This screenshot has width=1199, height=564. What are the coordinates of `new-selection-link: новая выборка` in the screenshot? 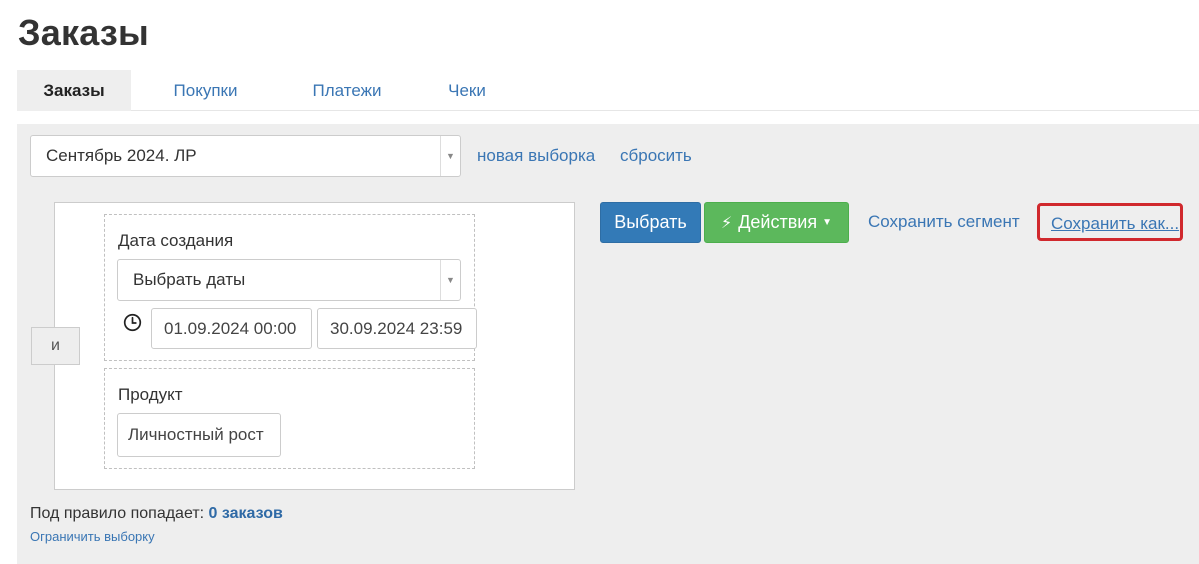 It's located at (536, 156).